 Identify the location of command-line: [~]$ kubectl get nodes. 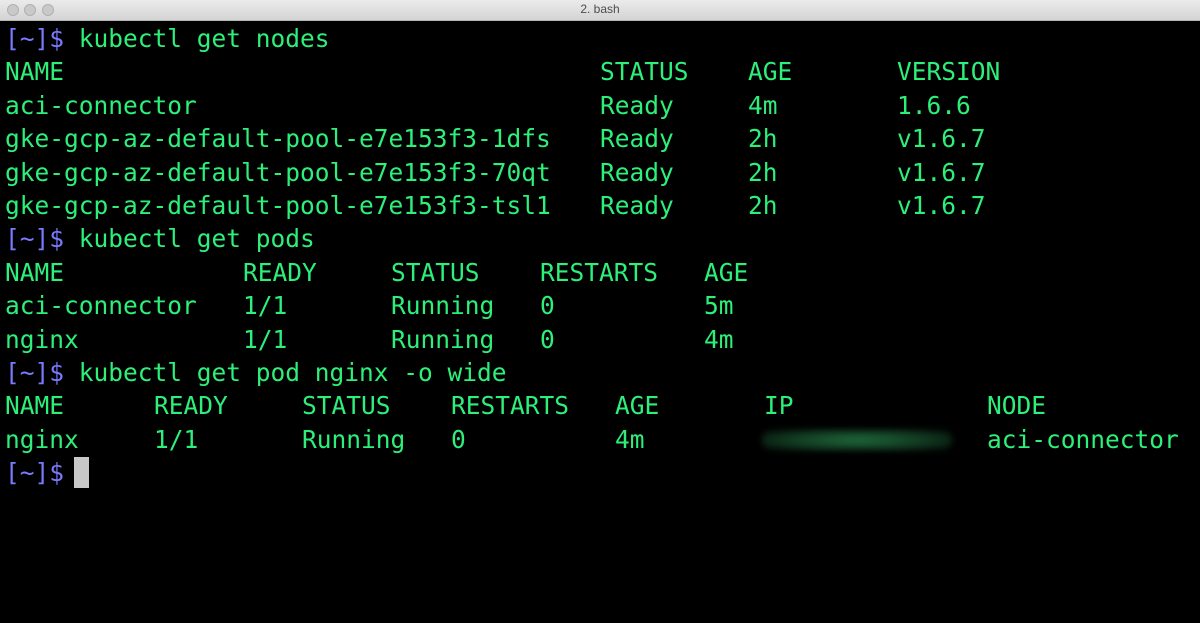
(602, 38).